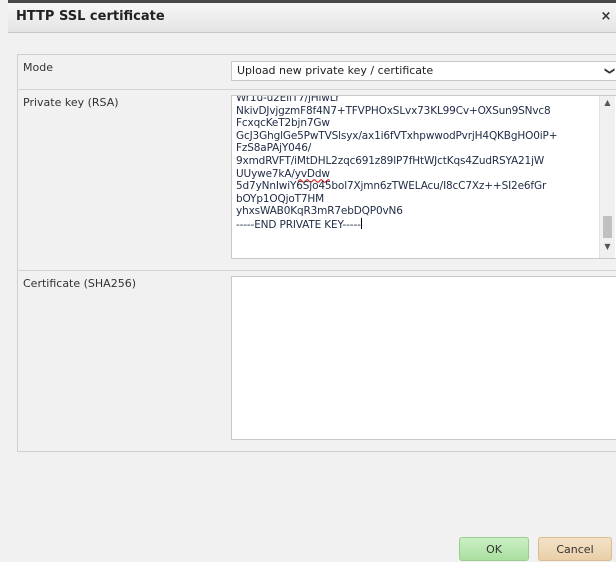  I want to click on mode-select: Upload new private key / certificate ❯, so click(423, 71).